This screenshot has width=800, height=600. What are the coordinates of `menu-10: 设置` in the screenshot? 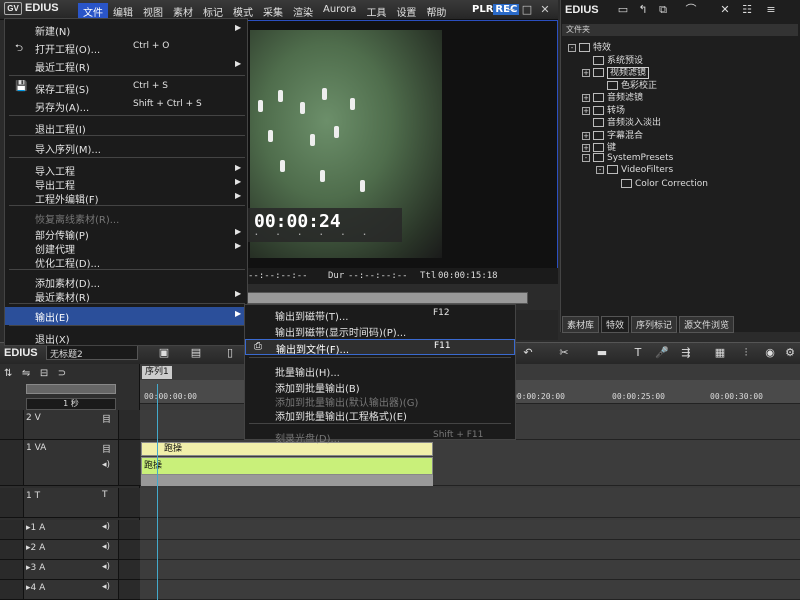 It's located at (406, 11).